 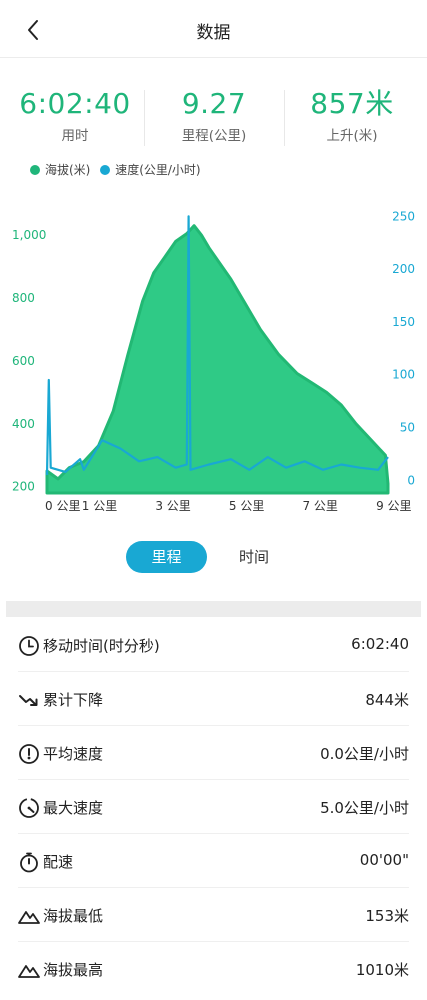 I want to click on stat-distance-value: 9.27, so click(x=214, y=103).